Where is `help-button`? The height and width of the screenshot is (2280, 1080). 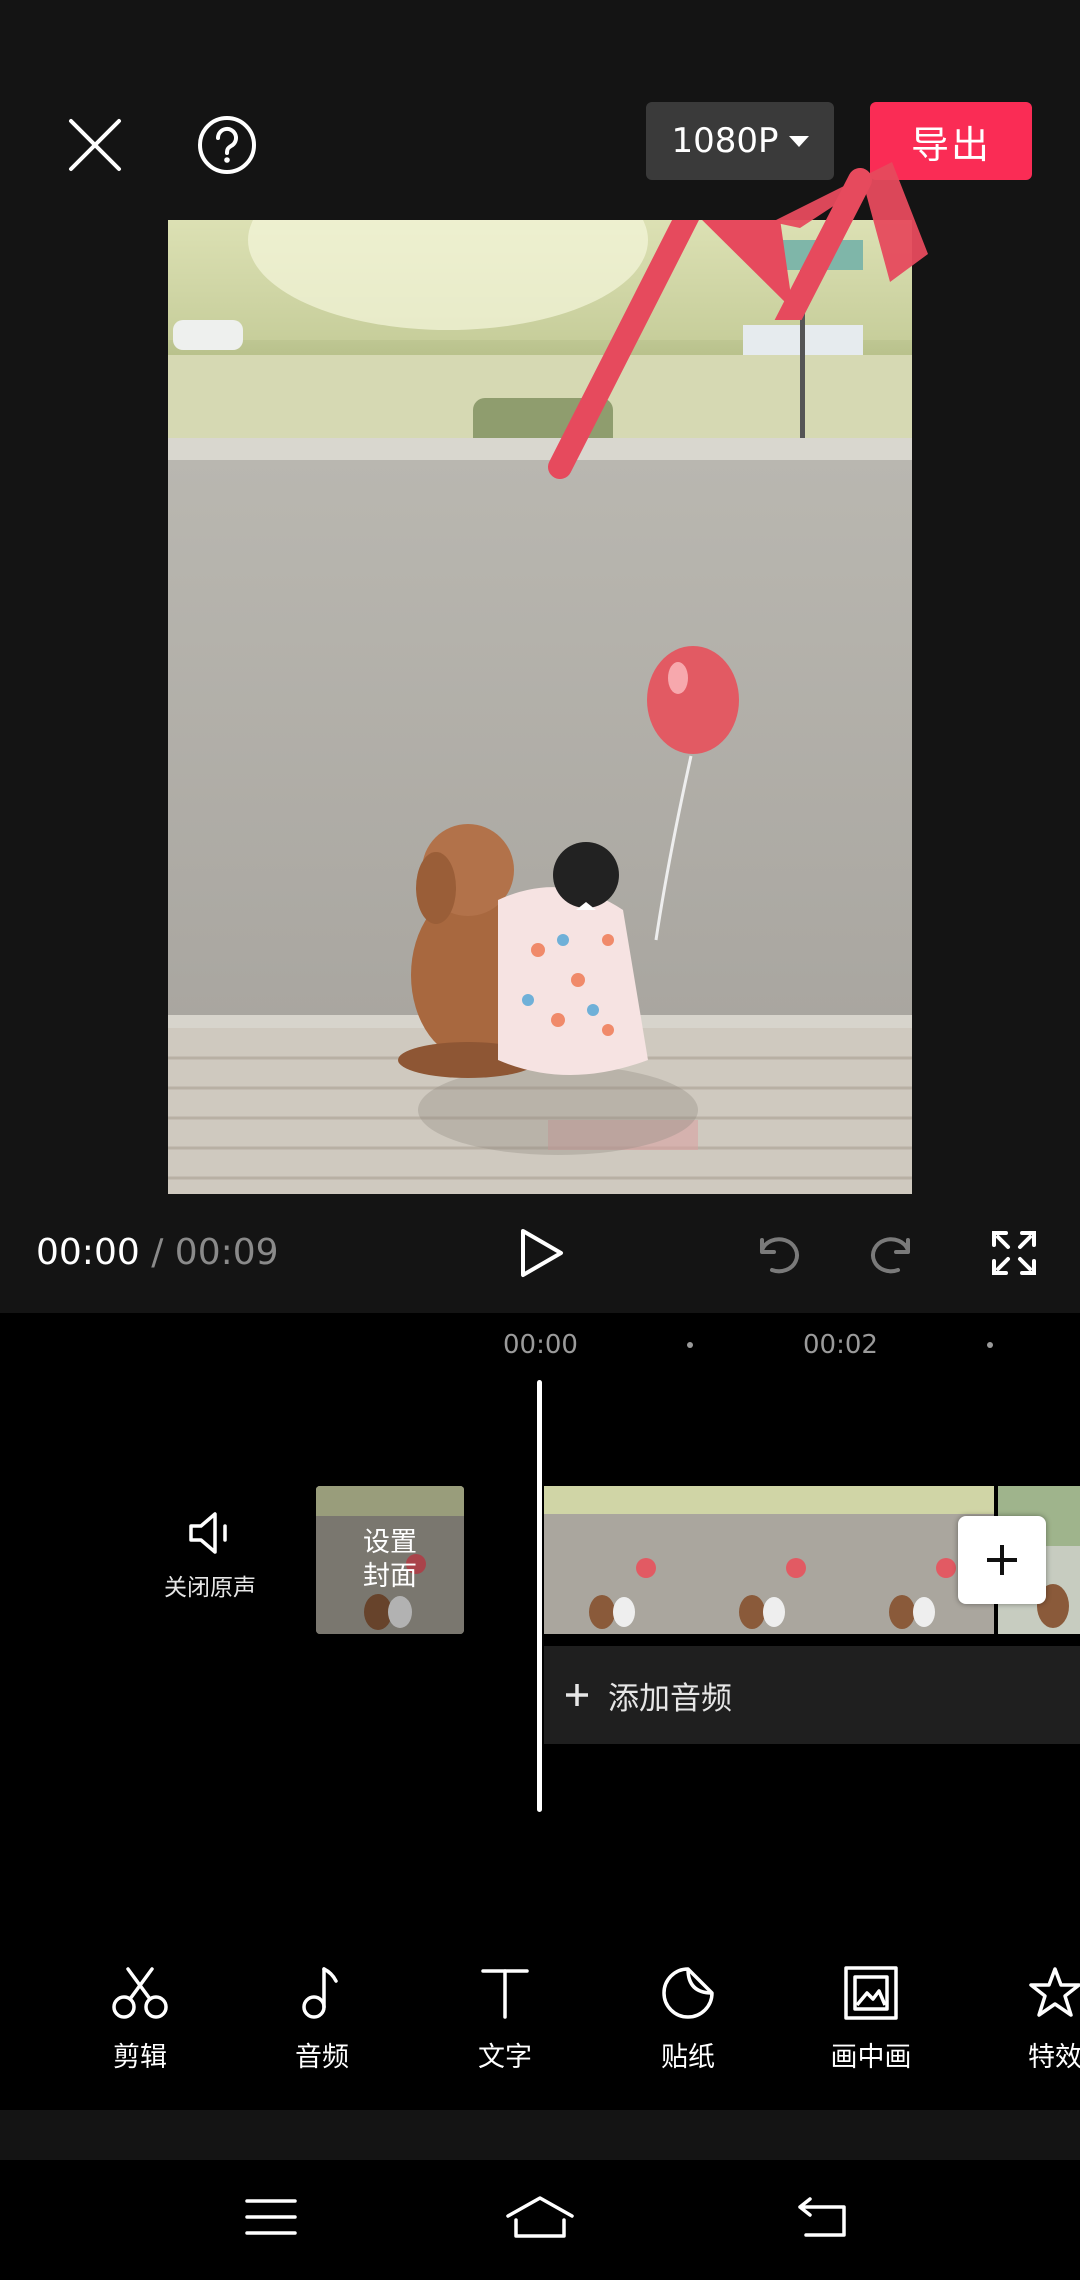 help-button is located at coordinates (227, 145).